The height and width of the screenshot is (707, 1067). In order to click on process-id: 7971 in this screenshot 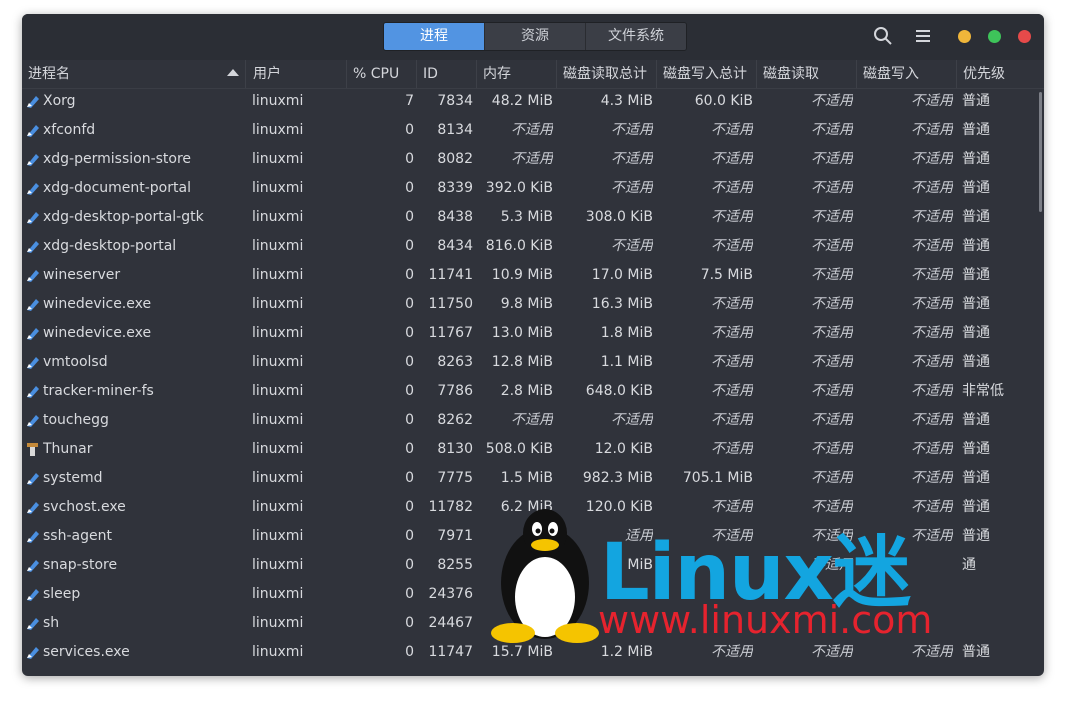, I will do `click(455, 536)`.